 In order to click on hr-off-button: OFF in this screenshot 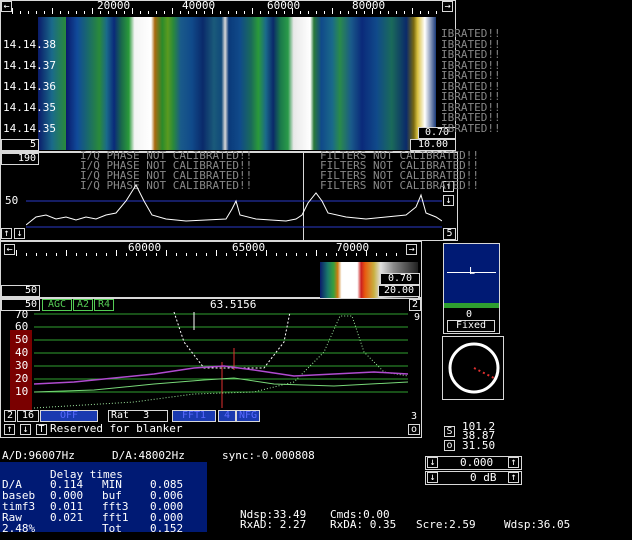, I will do `click(69, 416)`.